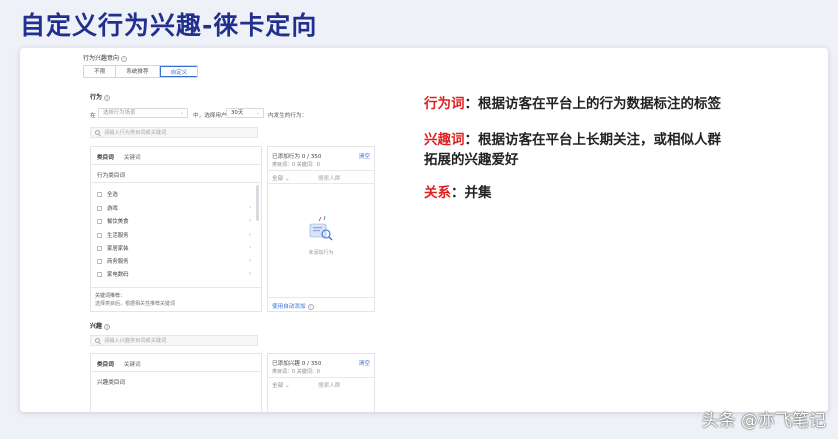 This screenshot has height=439, width=838. What do you see at coordinates (96, 97) in the screenshot?
I see `behavior-heading-text: 行为` at bounding box center [96, 97].